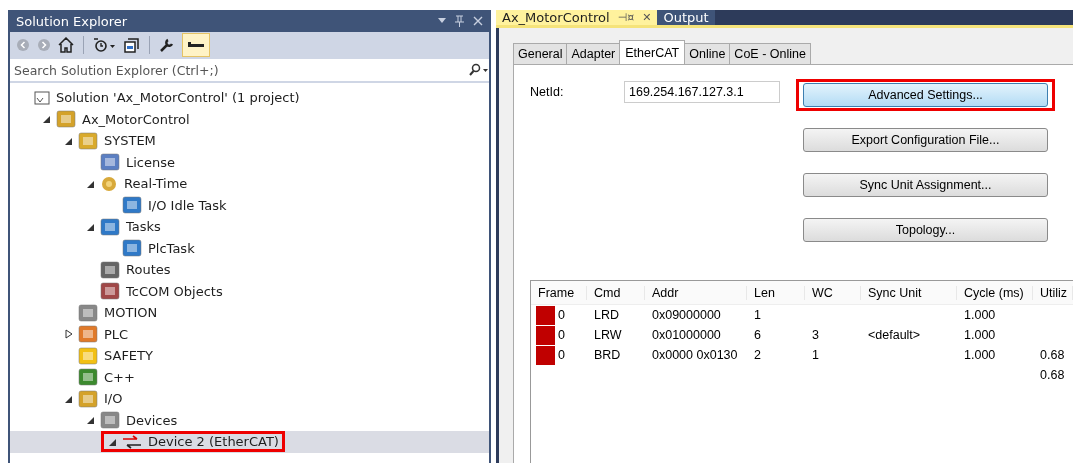 Image resolution: width=1073 pixels, height=463 pixels. Describe the element at coordinates (249, 291) in the screenshot. I see `tree-item: TcCOM Objects` at that location.